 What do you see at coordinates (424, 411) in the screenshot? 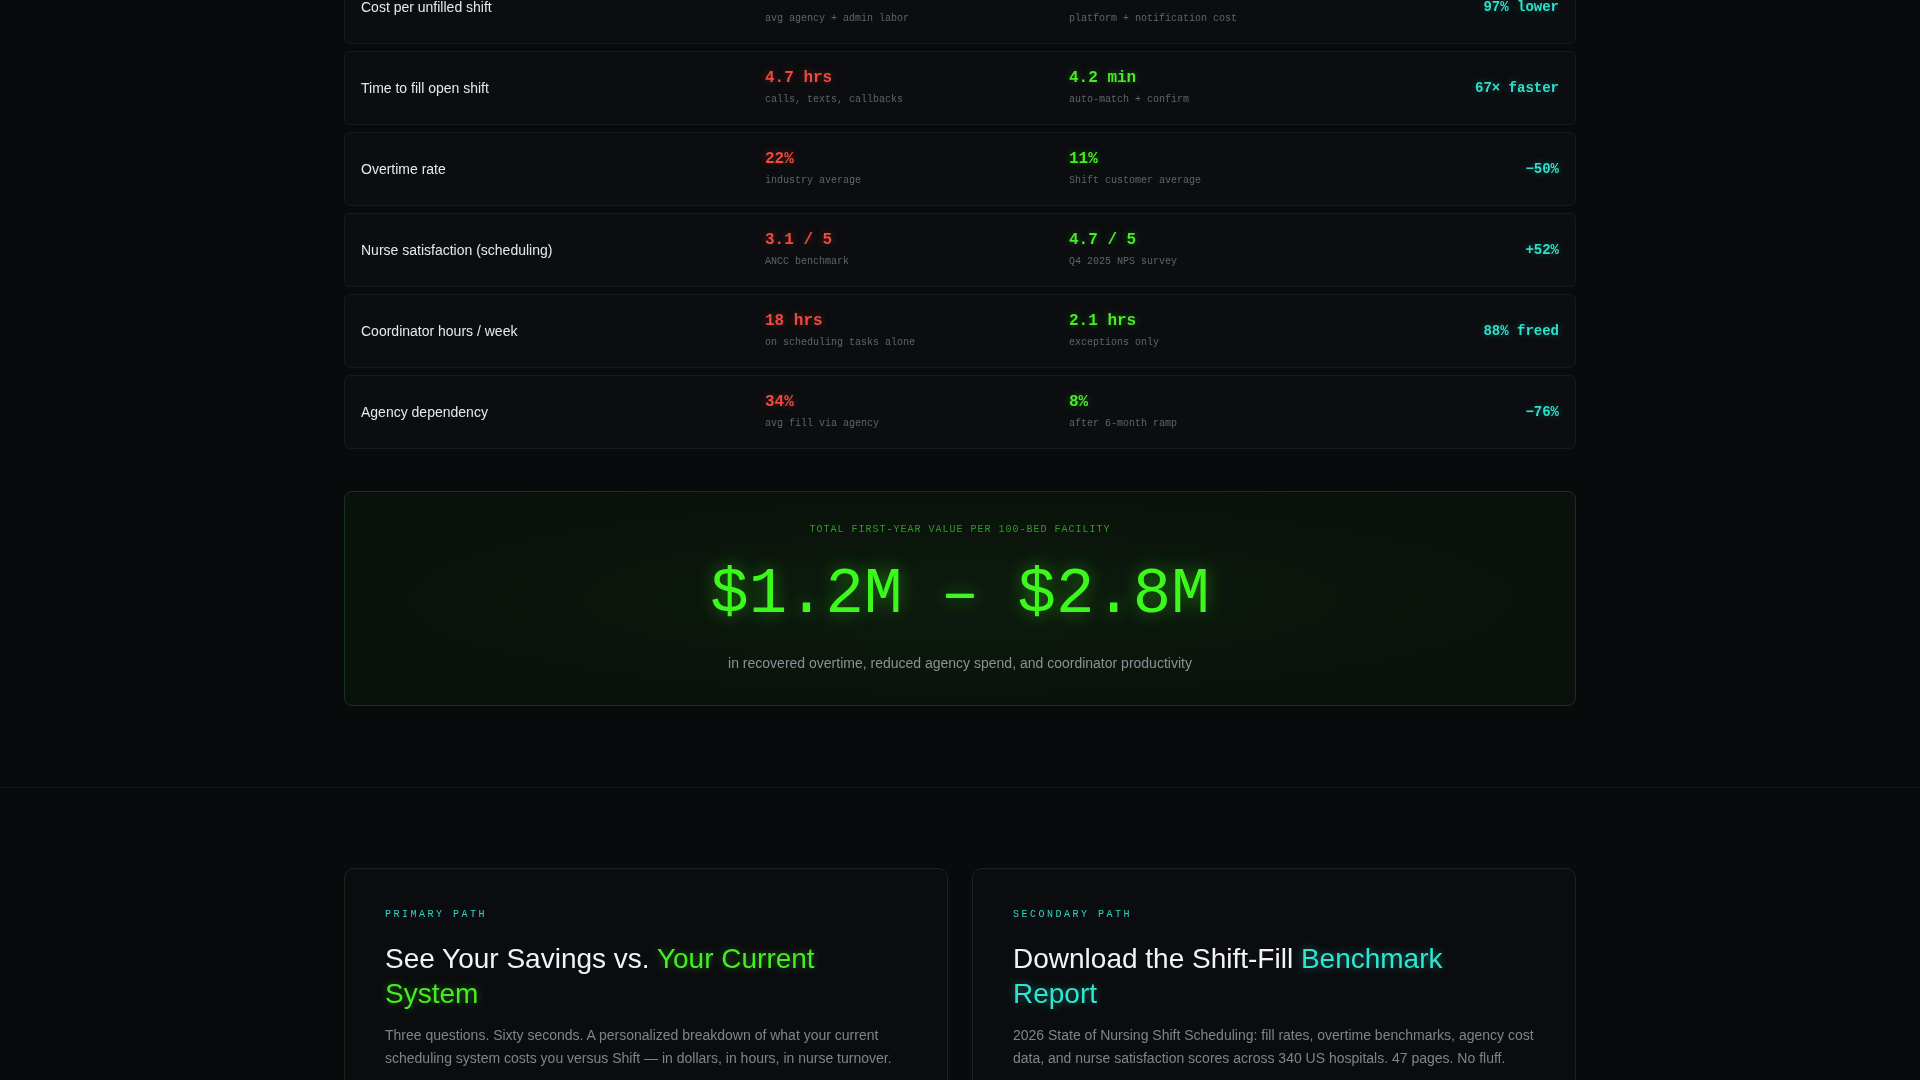
I see `metric-label: Agency dependency` at bounding box center [424, 411].